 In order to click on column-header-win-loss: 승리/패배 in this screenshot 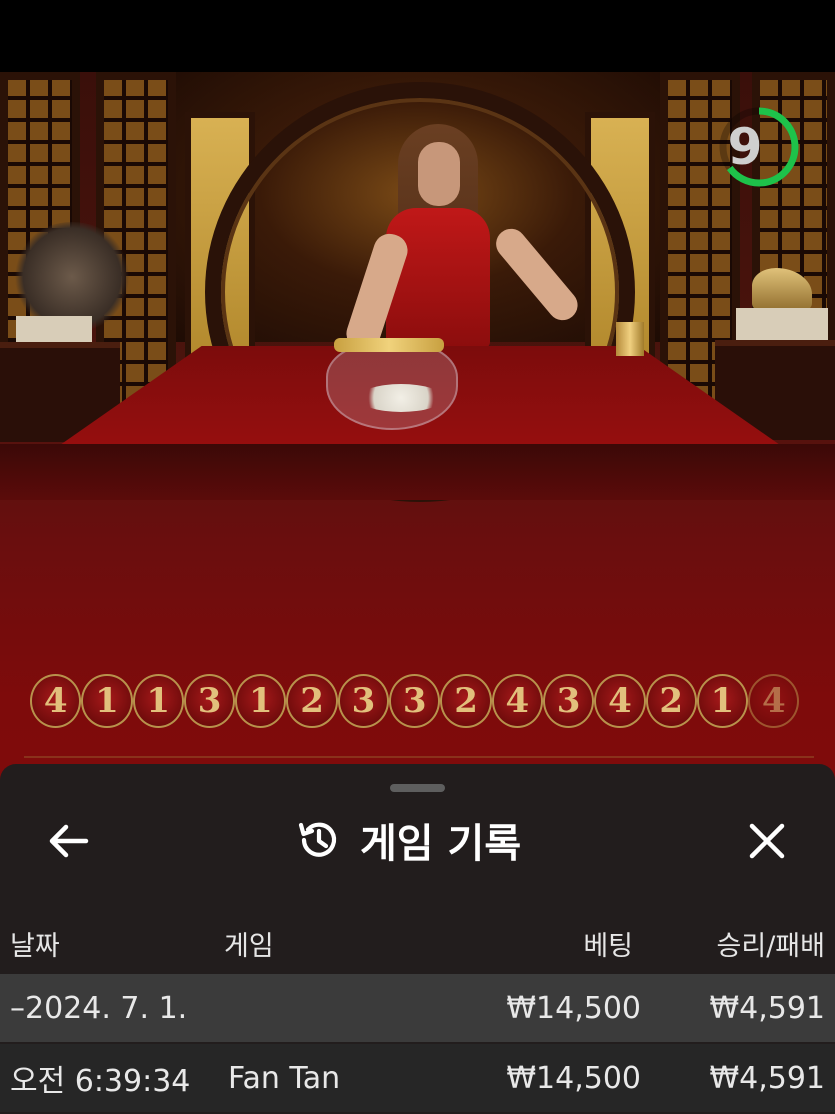, I will do `click(770, 946)`.